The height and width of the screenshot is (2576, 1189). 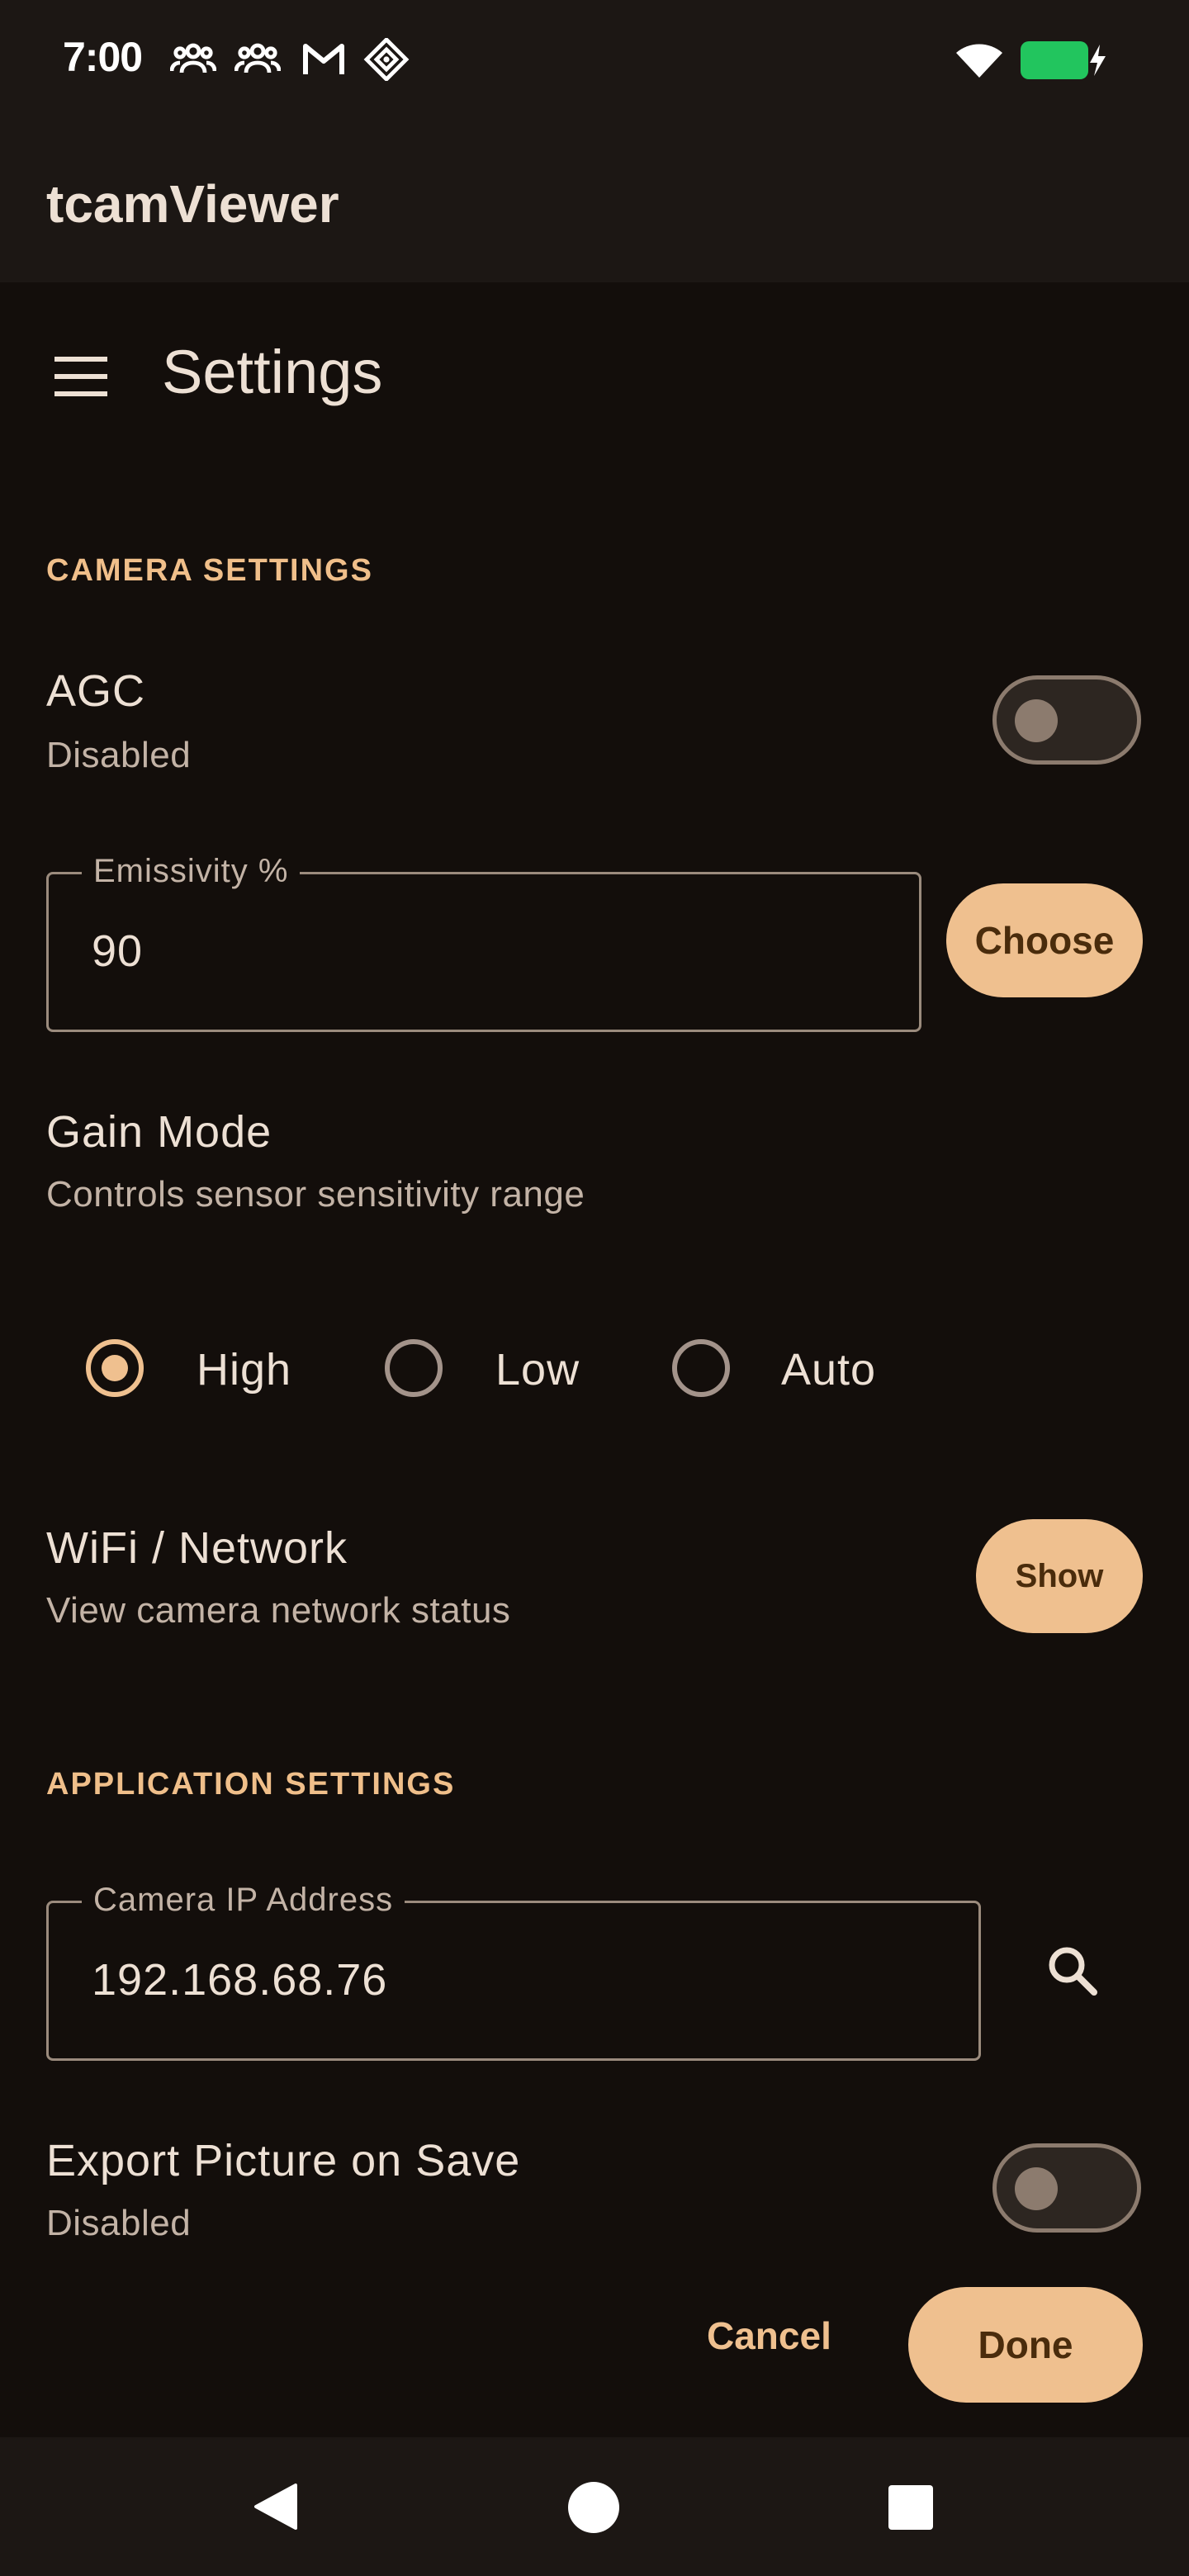 I want to click on wifi-network-title: WiFi / Network, so click(x=197, y=1548).